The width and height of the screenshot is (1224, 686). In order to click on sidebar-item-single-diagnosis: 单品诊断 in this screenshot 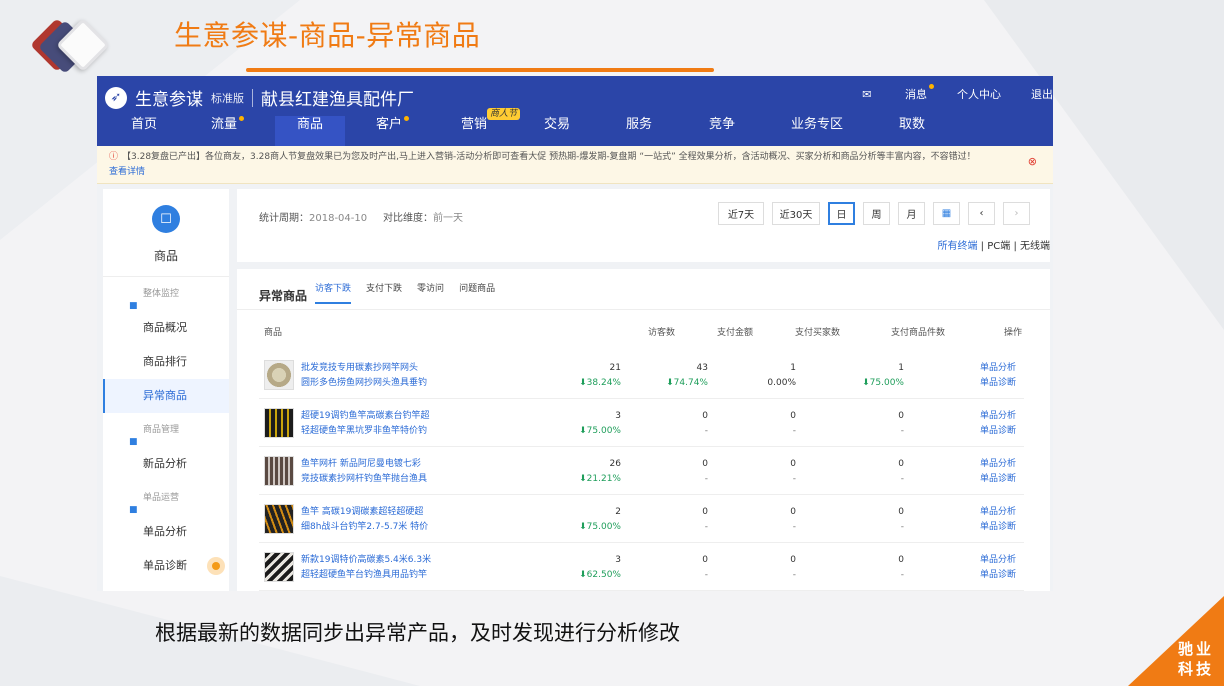, I will do `click(166, 566)`.